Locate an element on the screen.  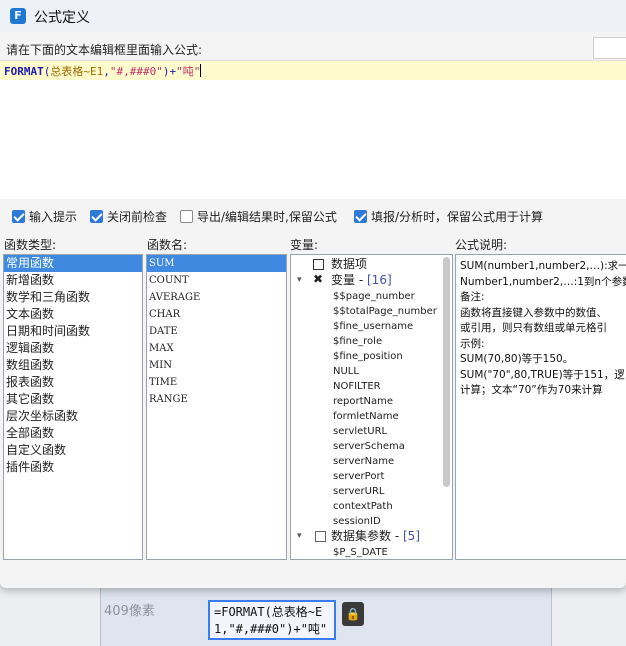
option-keep-formula-fill: 填报/分析时，保留公式用于计算 is located at coordinates (448, 216).